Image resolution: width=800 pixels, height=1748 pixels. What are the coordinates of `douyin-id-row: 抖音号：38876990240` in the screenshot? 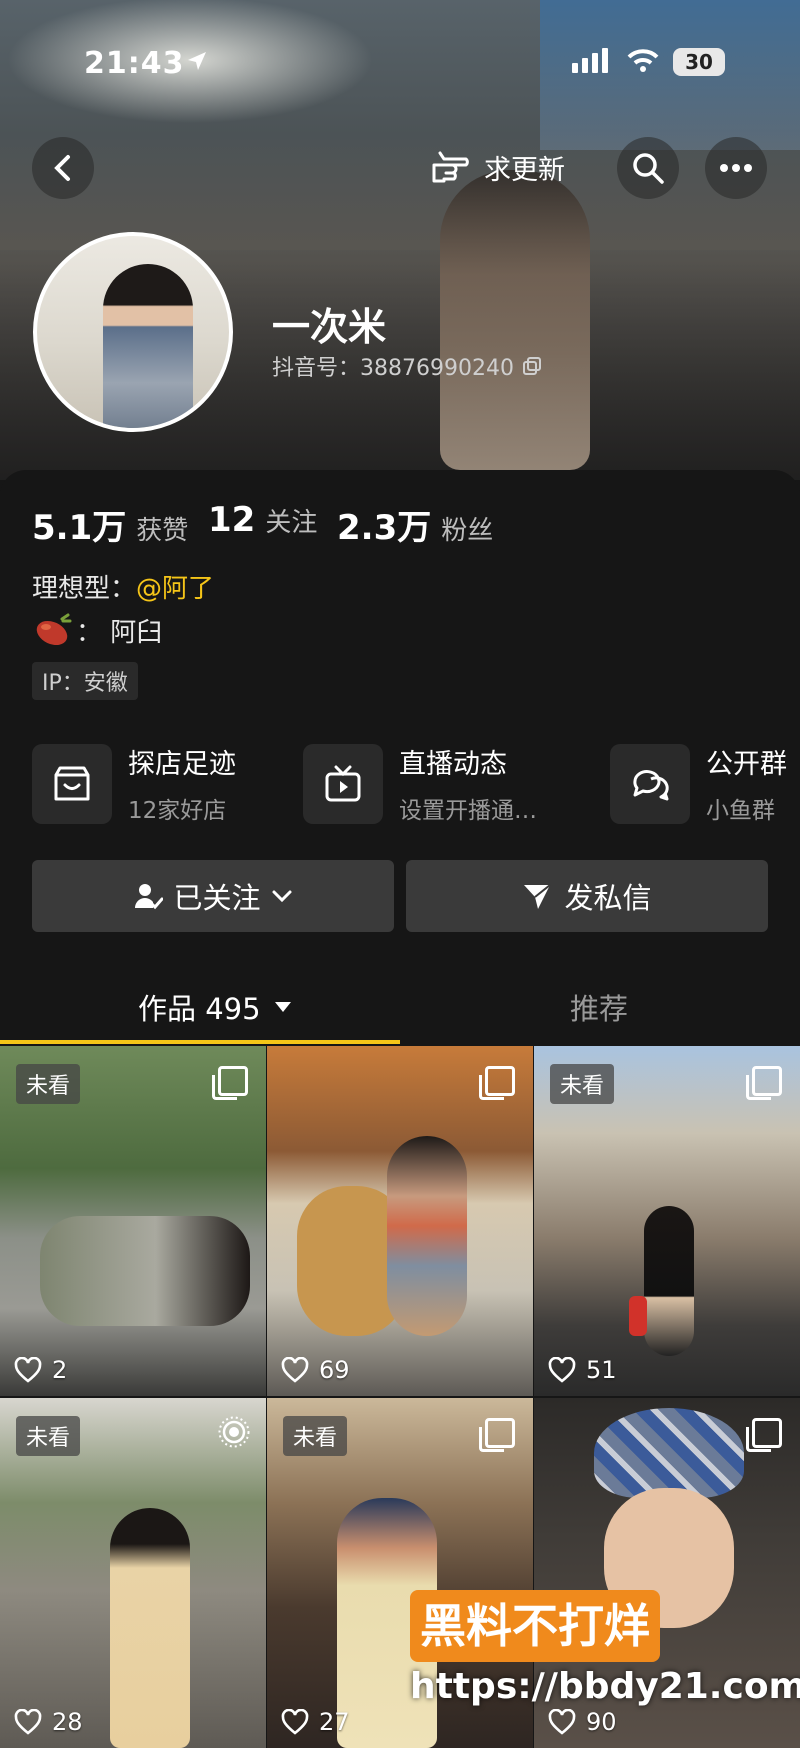 It's located at (407, 366).